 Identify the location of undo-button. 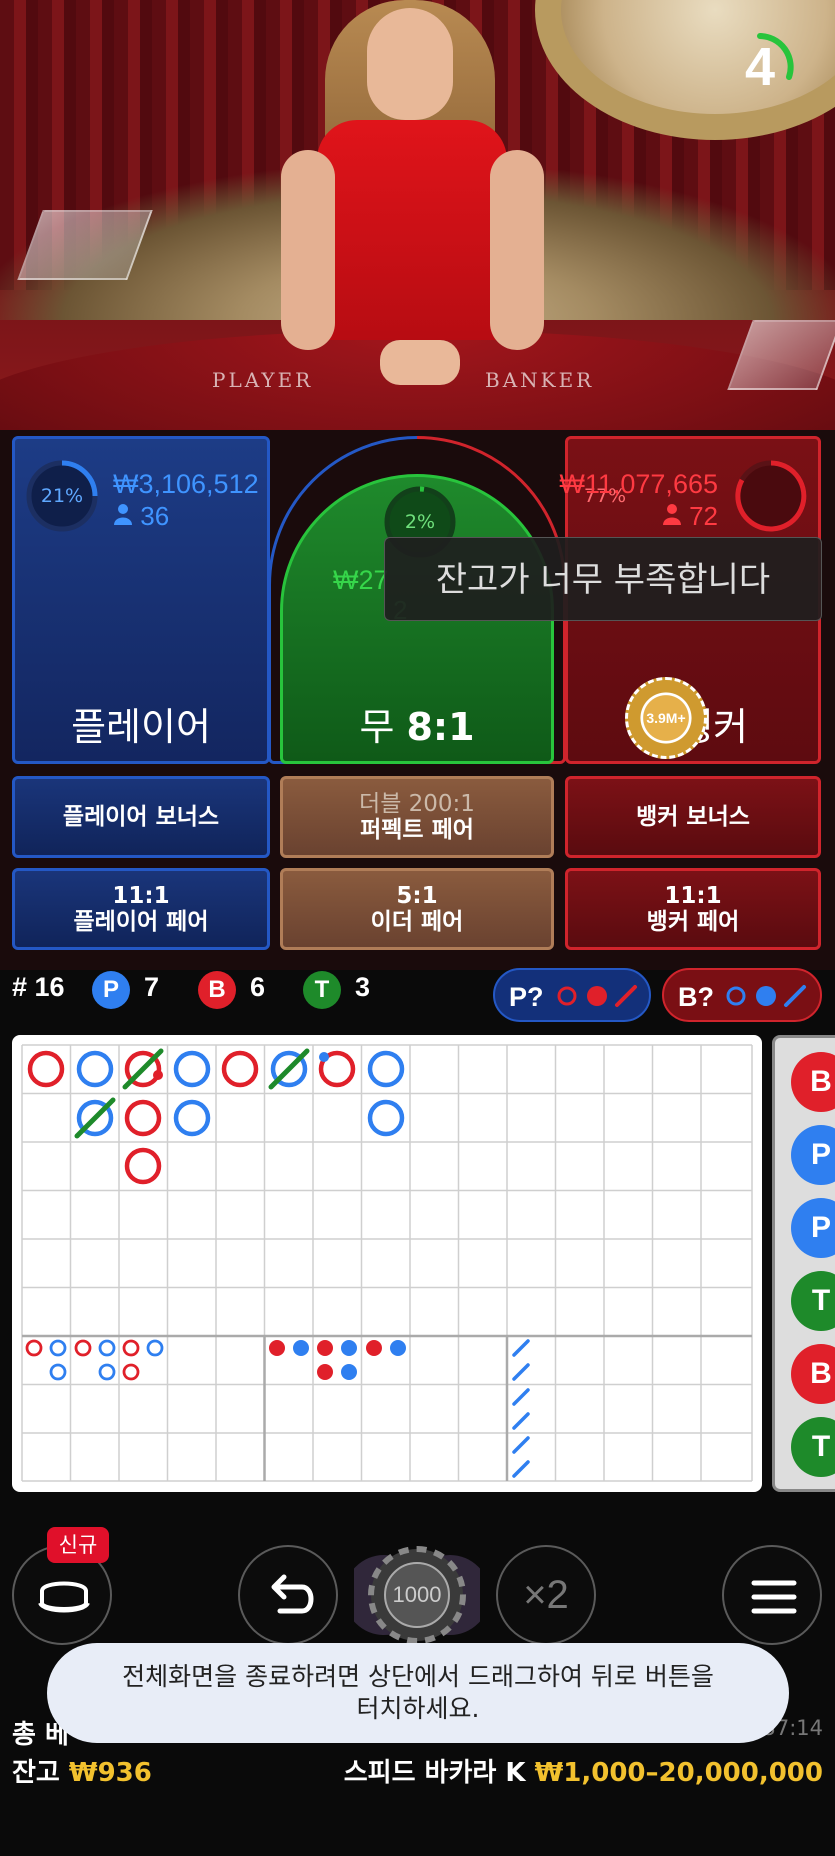
(288, 1595).